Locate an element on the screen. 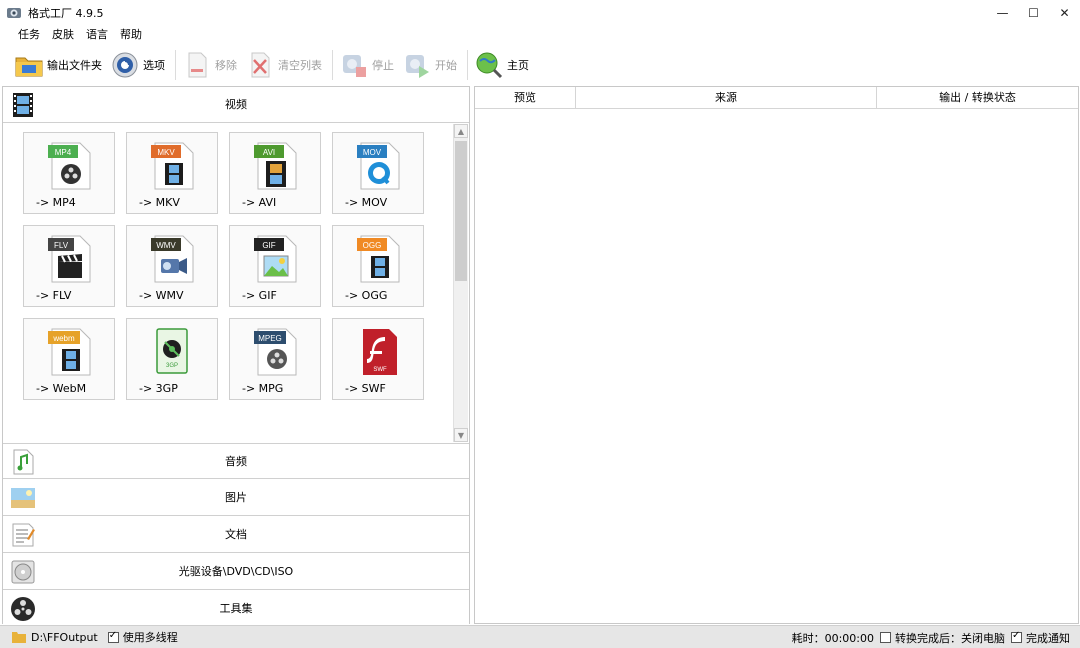 The image size is (1080, 648). format-tile-mp4: MP4 -> MP4 is located at coordinates (69, 173).